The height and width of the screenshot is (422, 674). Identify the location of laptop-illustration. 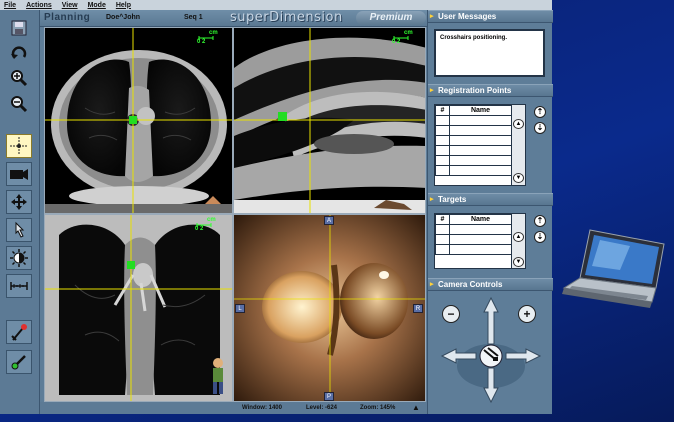
(613, 268).